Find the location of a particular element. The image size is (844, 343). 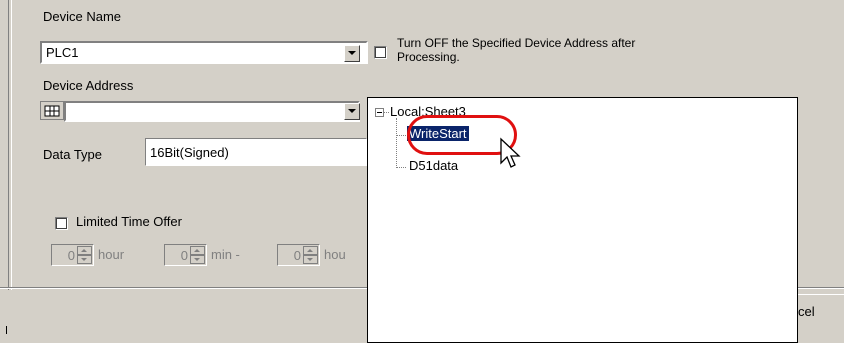

keypad-icon is located at coordinates (52, 111).